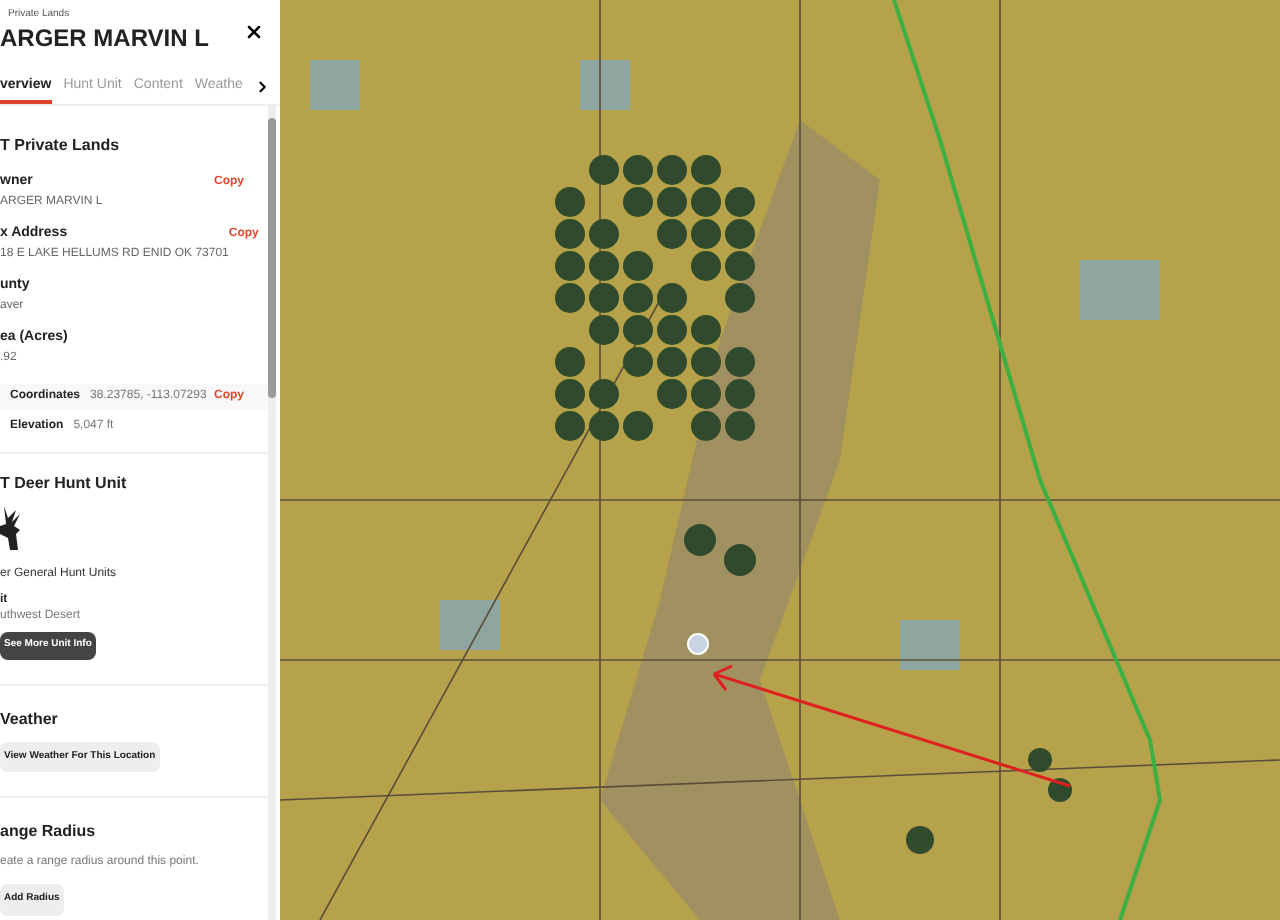 The image size is (1280, 920). I want to click on section-heading: T Deer Hunt Unit, so click(64, 484).